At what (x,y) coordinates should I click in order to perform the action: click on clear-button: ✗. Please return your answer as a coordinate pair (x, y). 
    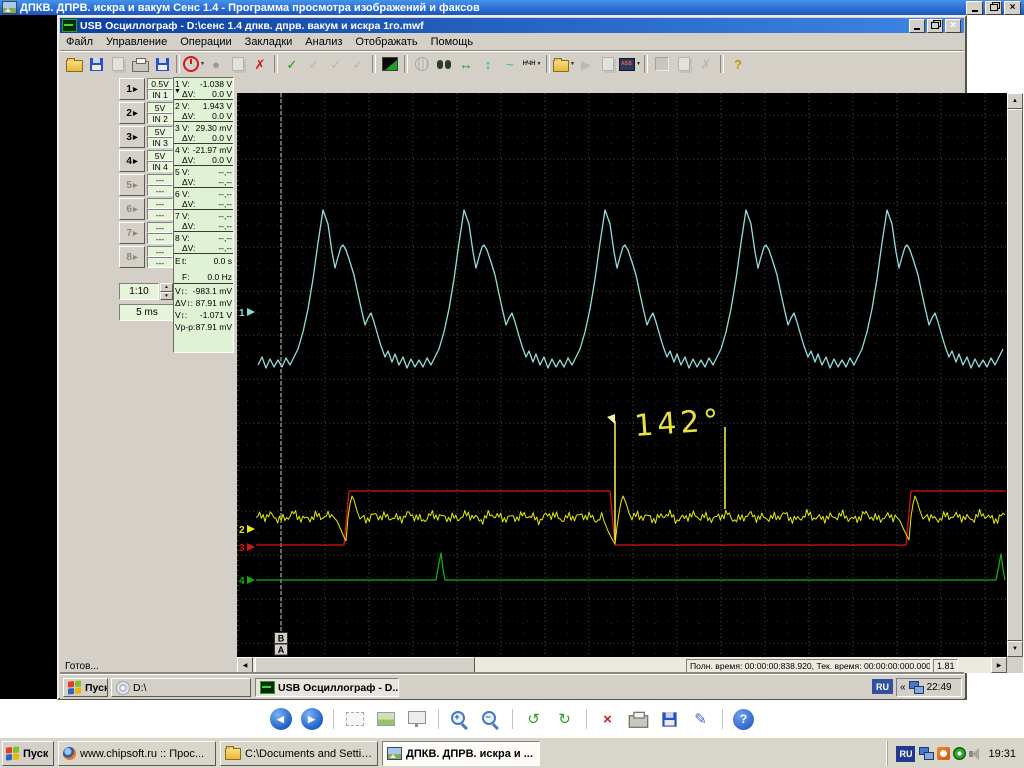
    Looking at the image, I should click on (260, 64).